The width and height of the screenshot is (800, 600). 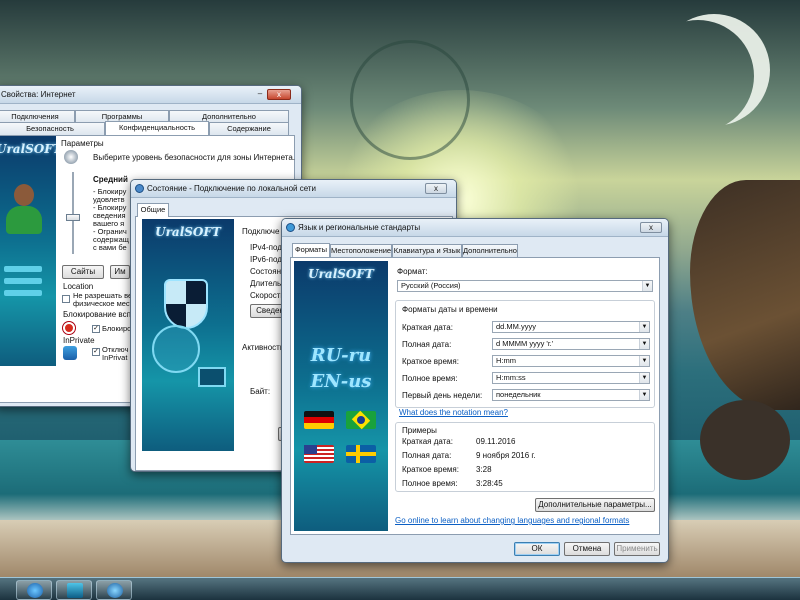 What do you see at coordinates (745, 440) in the screenshot?
I see `wallpaper-rock-small` at bounding box center [745, 440].